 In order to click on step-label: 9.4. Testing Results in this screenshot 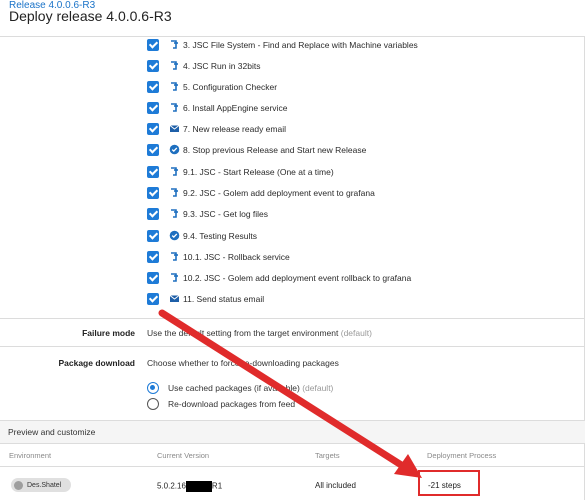, I will do `click(220, 235)`.